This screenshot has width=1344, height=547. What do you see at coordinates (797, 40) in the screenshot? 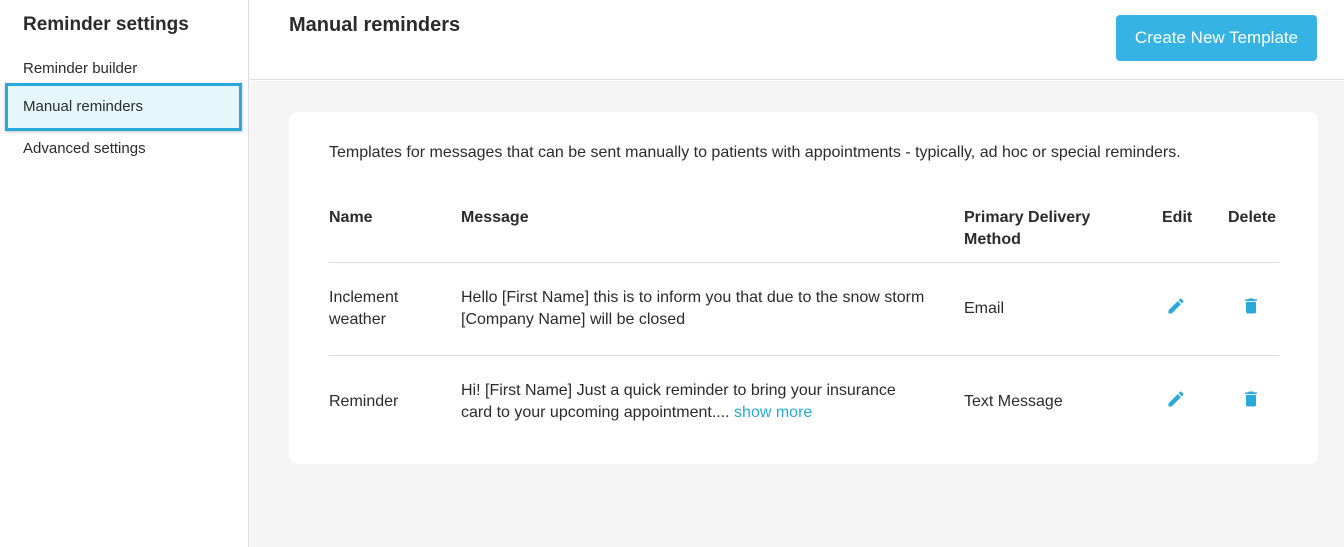
I see `page-header: Manual reminders Create New Template` at bounding box center [797, 40].